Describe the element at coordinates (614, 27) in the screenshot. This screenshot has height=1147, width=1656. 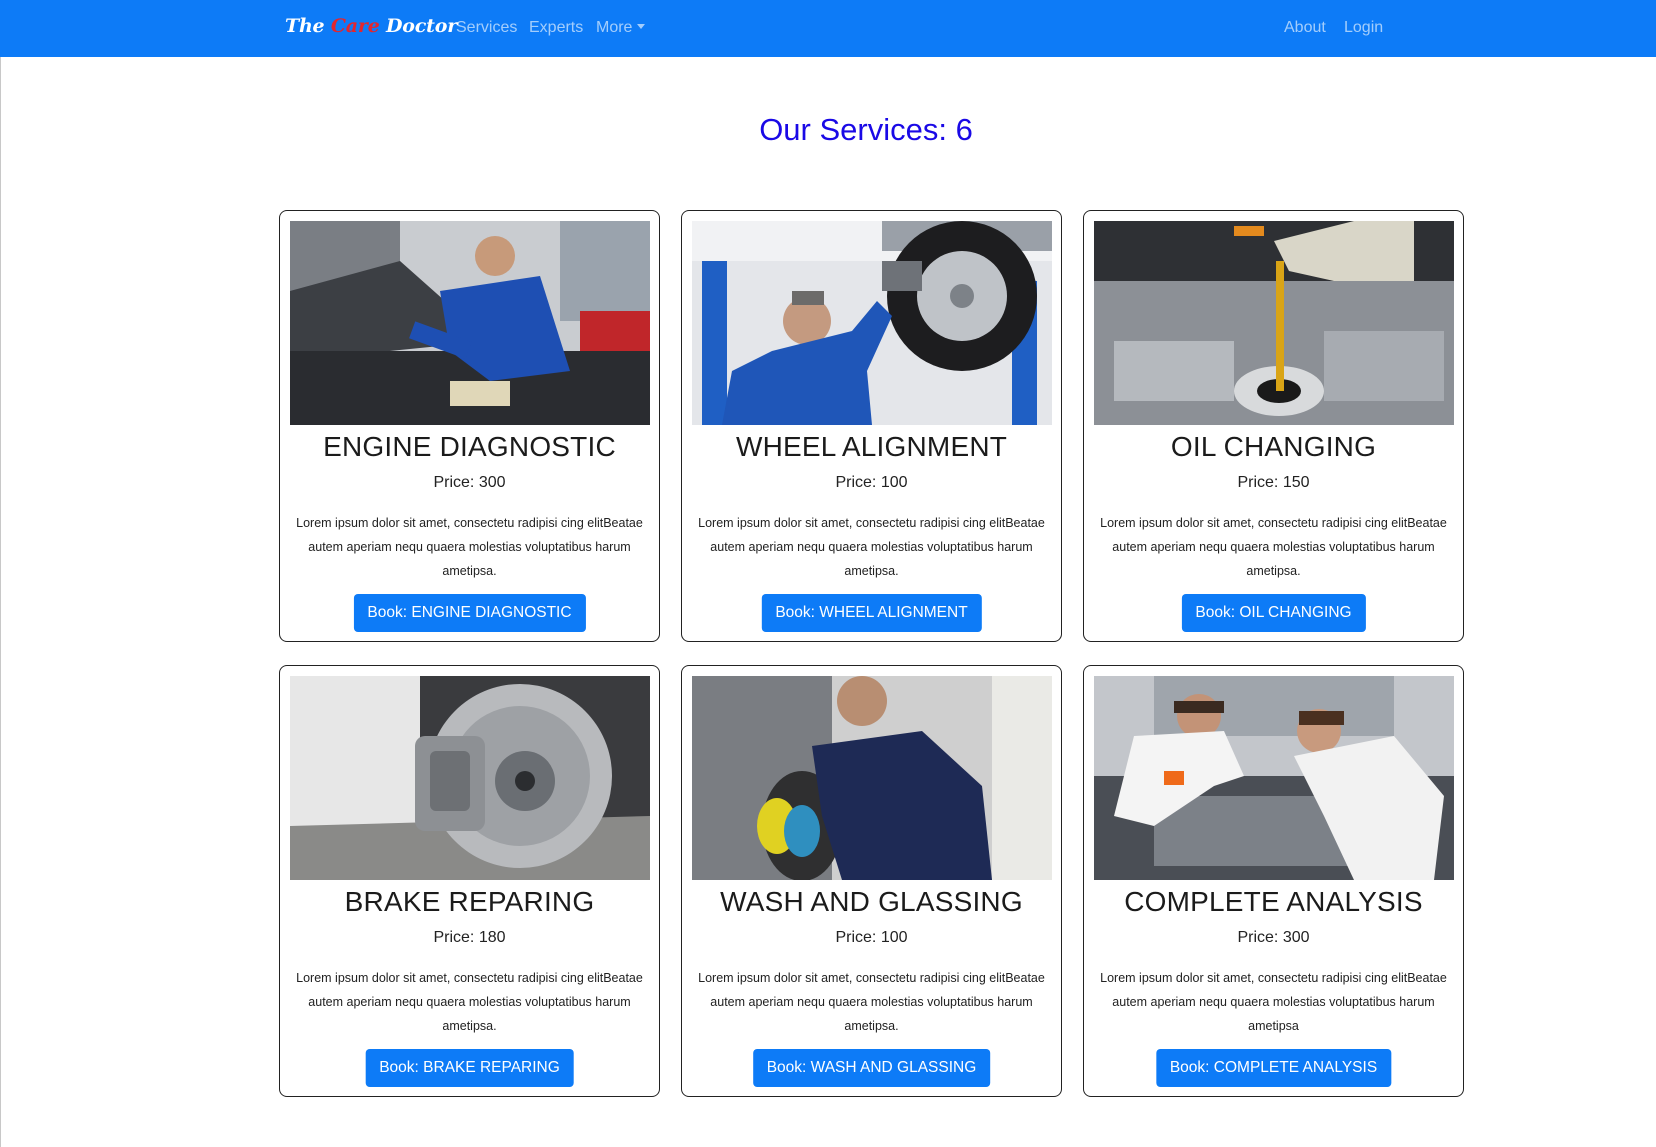
I see `nav-dropdown-more-label: More` at that location.